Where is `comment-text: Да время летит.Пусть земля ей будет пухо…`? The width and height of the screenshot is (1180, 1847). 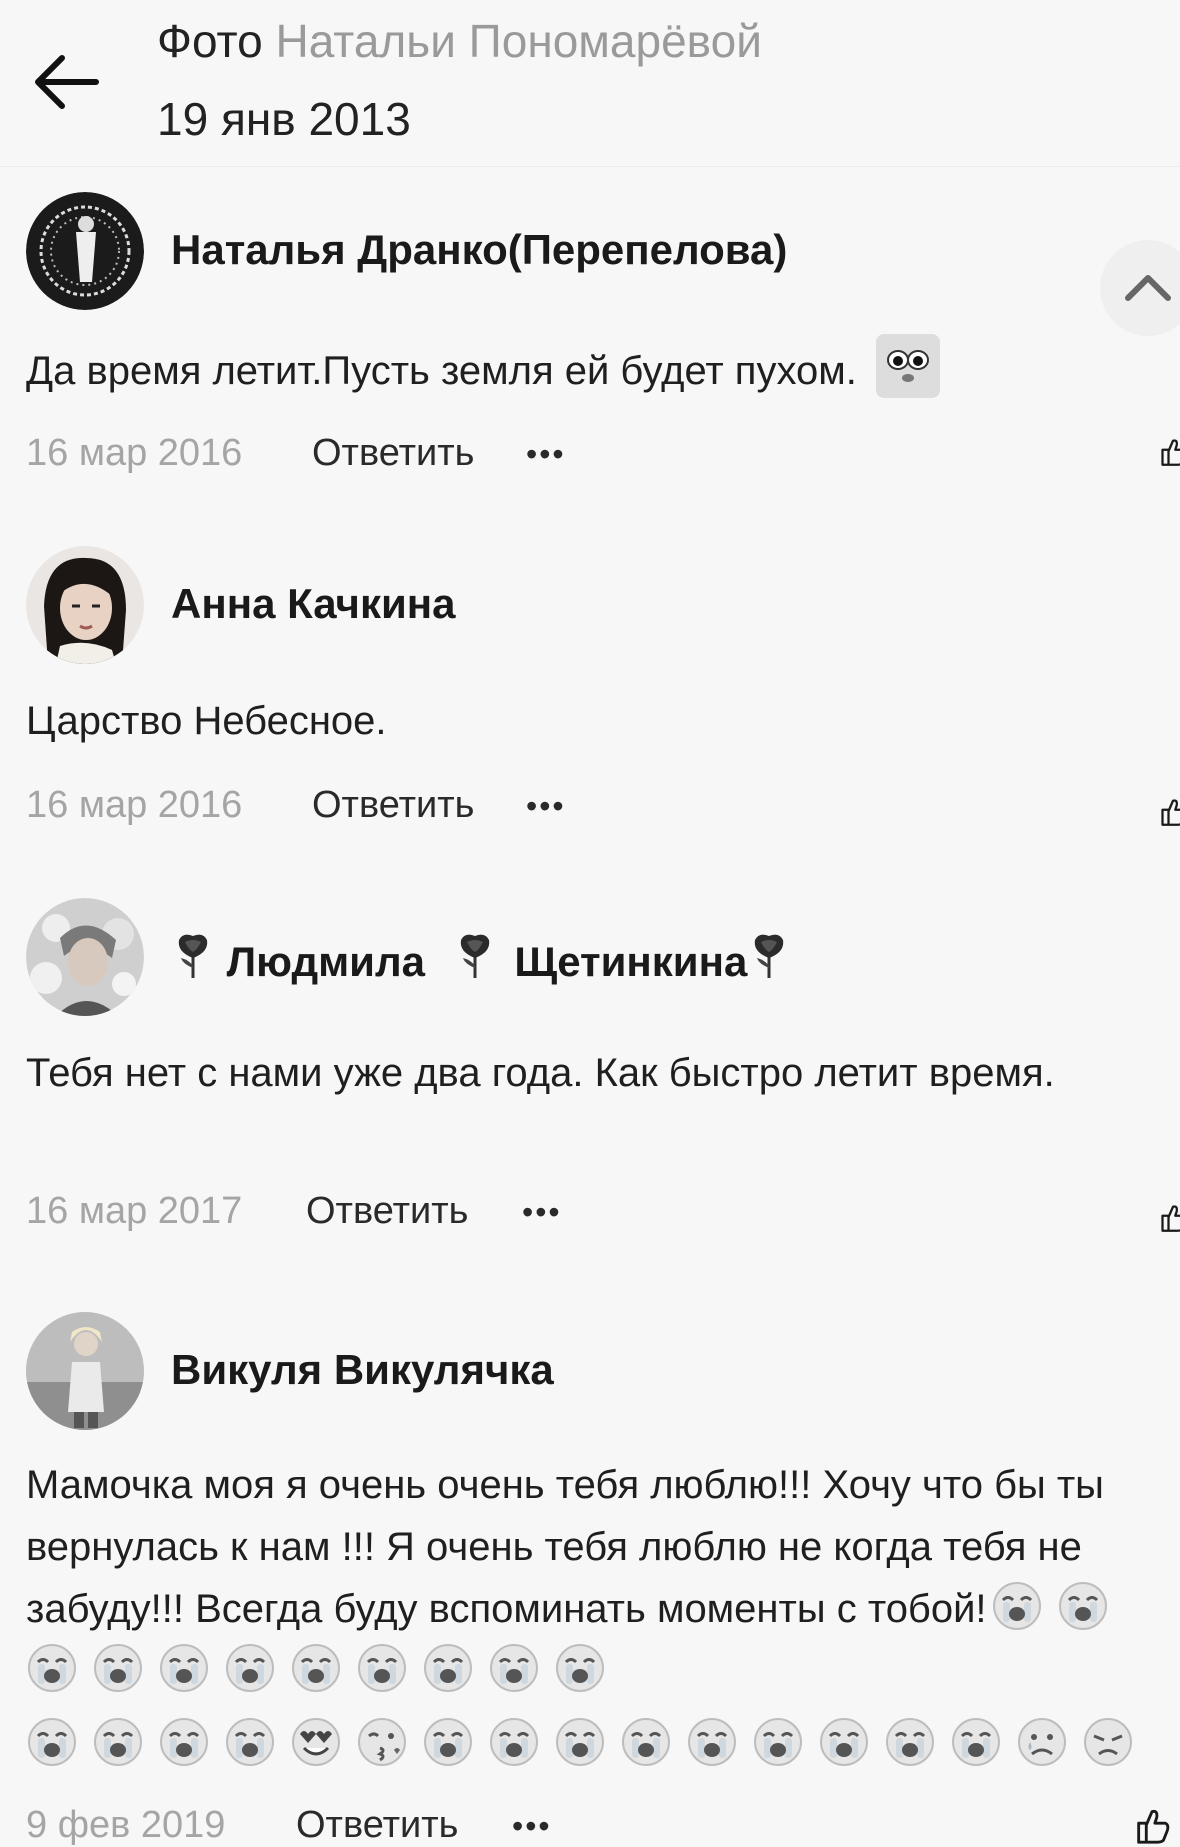
comment-text: Да время летит.Пусть земля ей будет пухо… is located at coordinates (591, 368).